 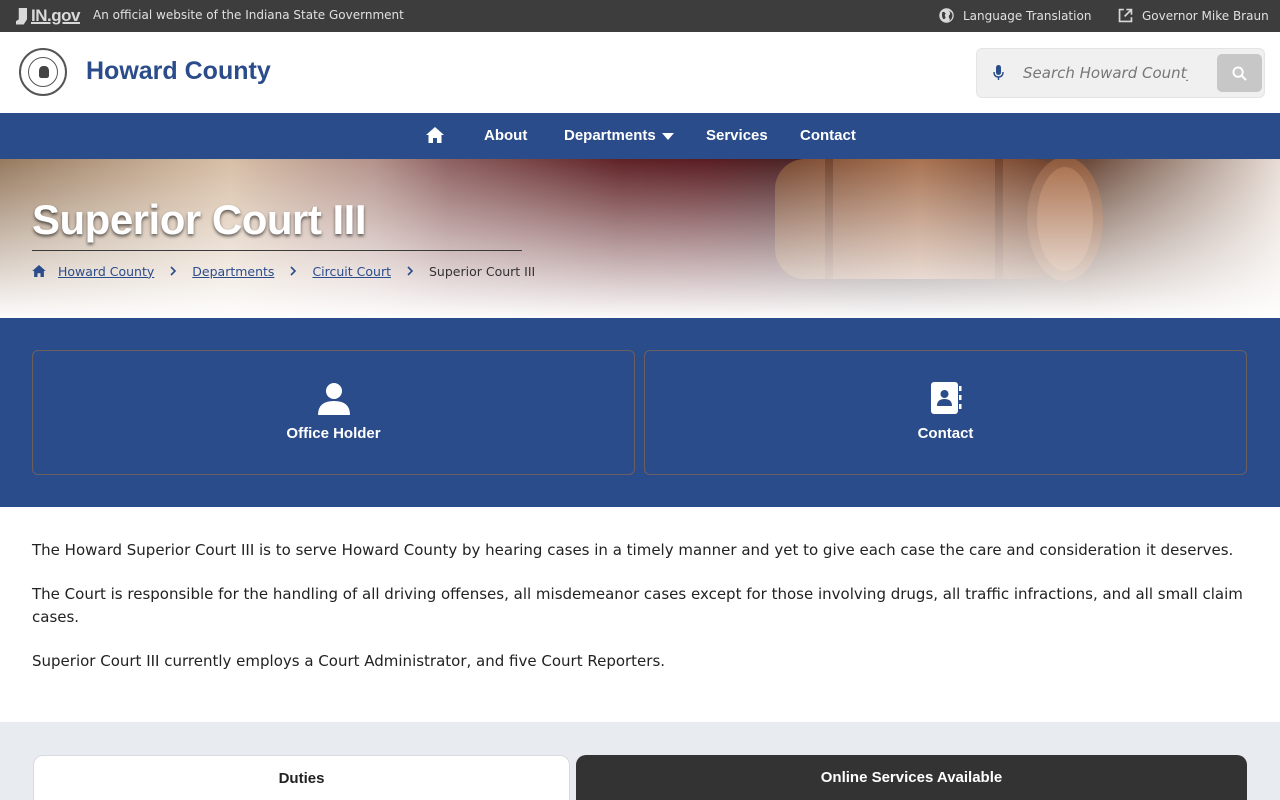 What do you see at coordinates (505, 135) in the screenshot?
I see `nav-item-about: About` at bounding box center [505, 135].